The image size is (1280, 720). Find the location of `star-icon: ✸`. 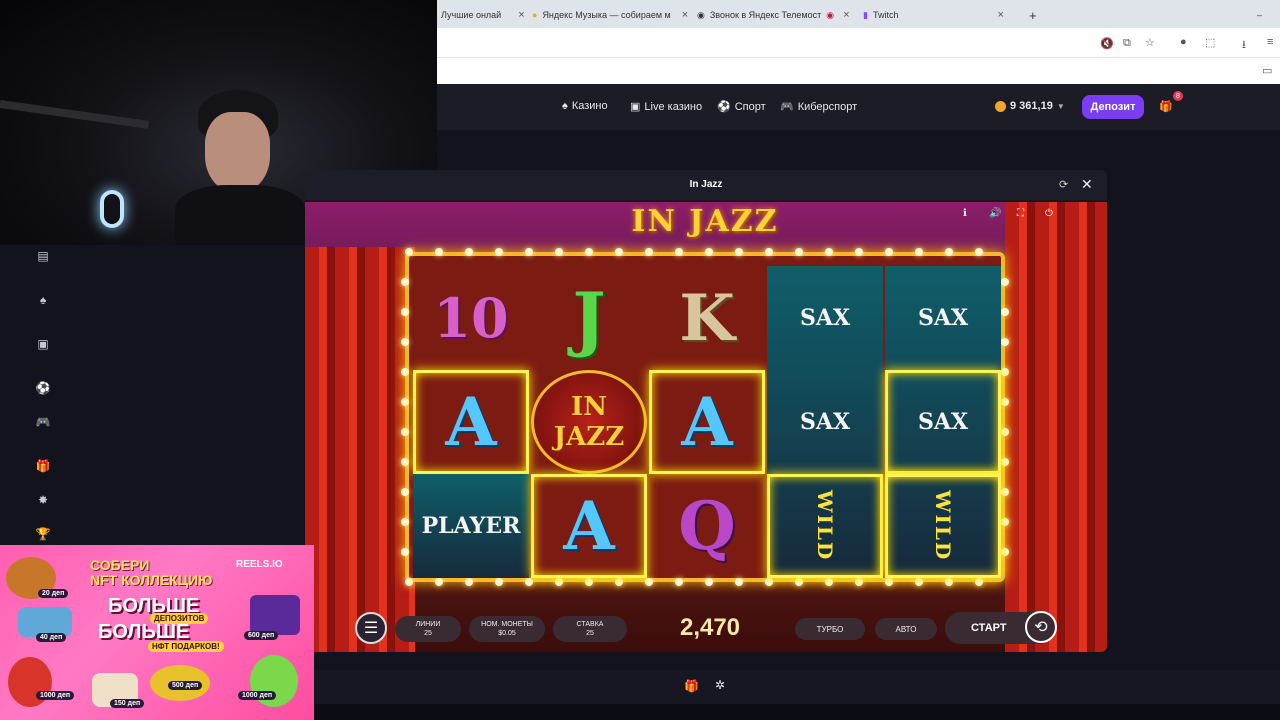

star-icon: ✸ is located at coordinates (43, 501).